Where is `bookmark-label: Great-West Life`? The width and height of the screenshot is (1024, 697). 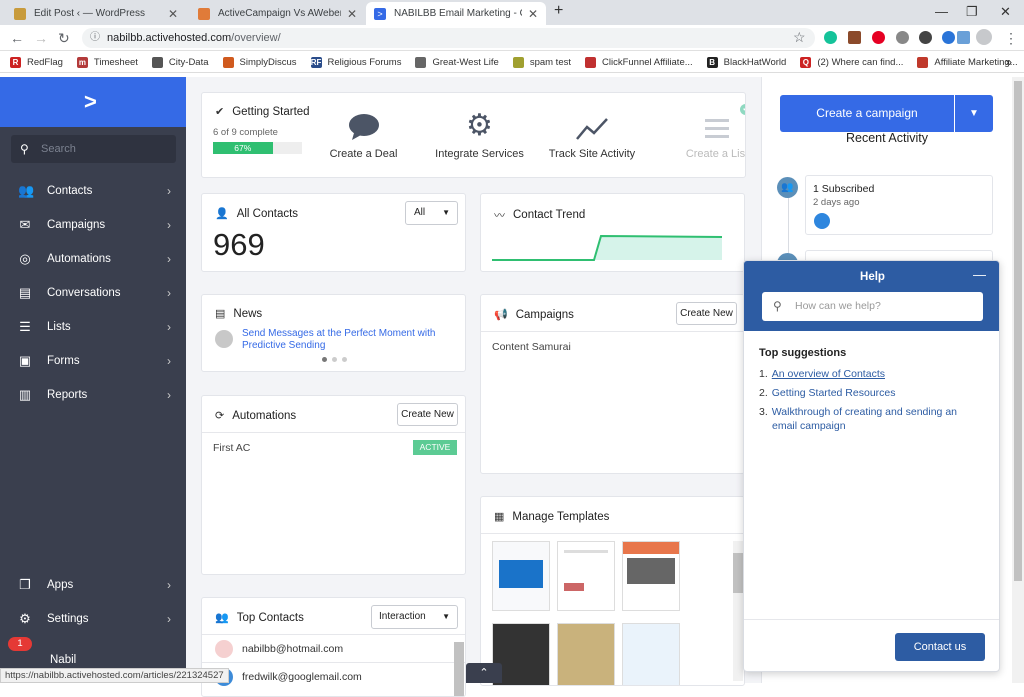
bookmark-label: Great-West Life is located at coordinates (465, 62).